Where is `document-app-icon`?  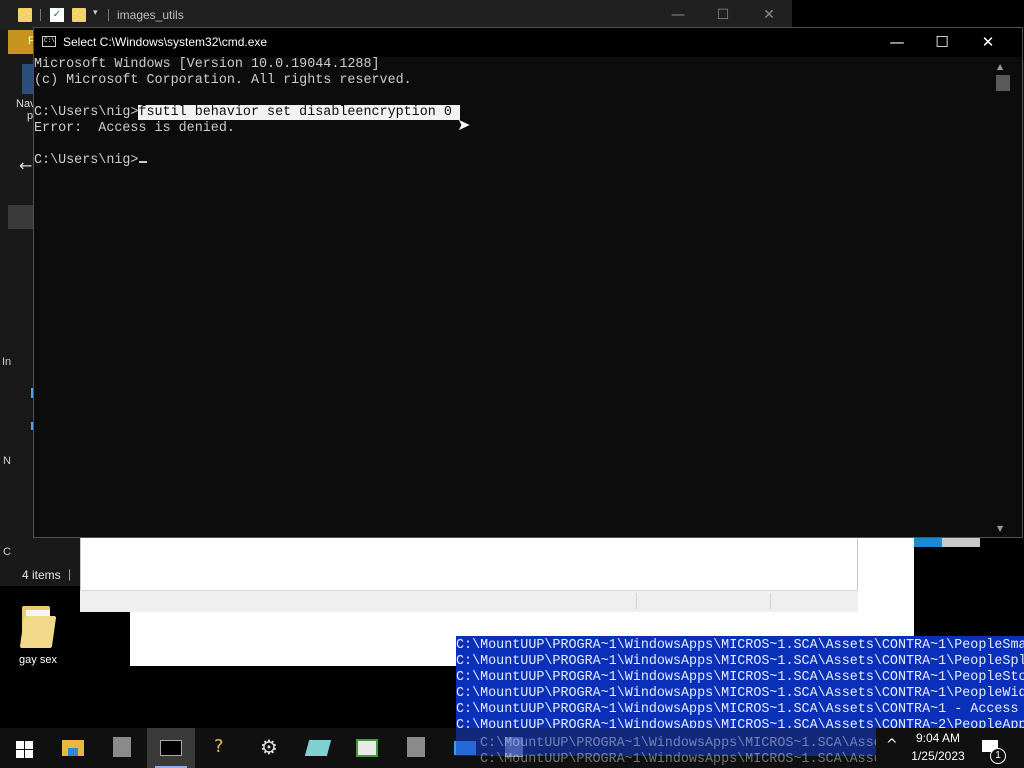 document-app-icon is located at coordinates (367, 748).